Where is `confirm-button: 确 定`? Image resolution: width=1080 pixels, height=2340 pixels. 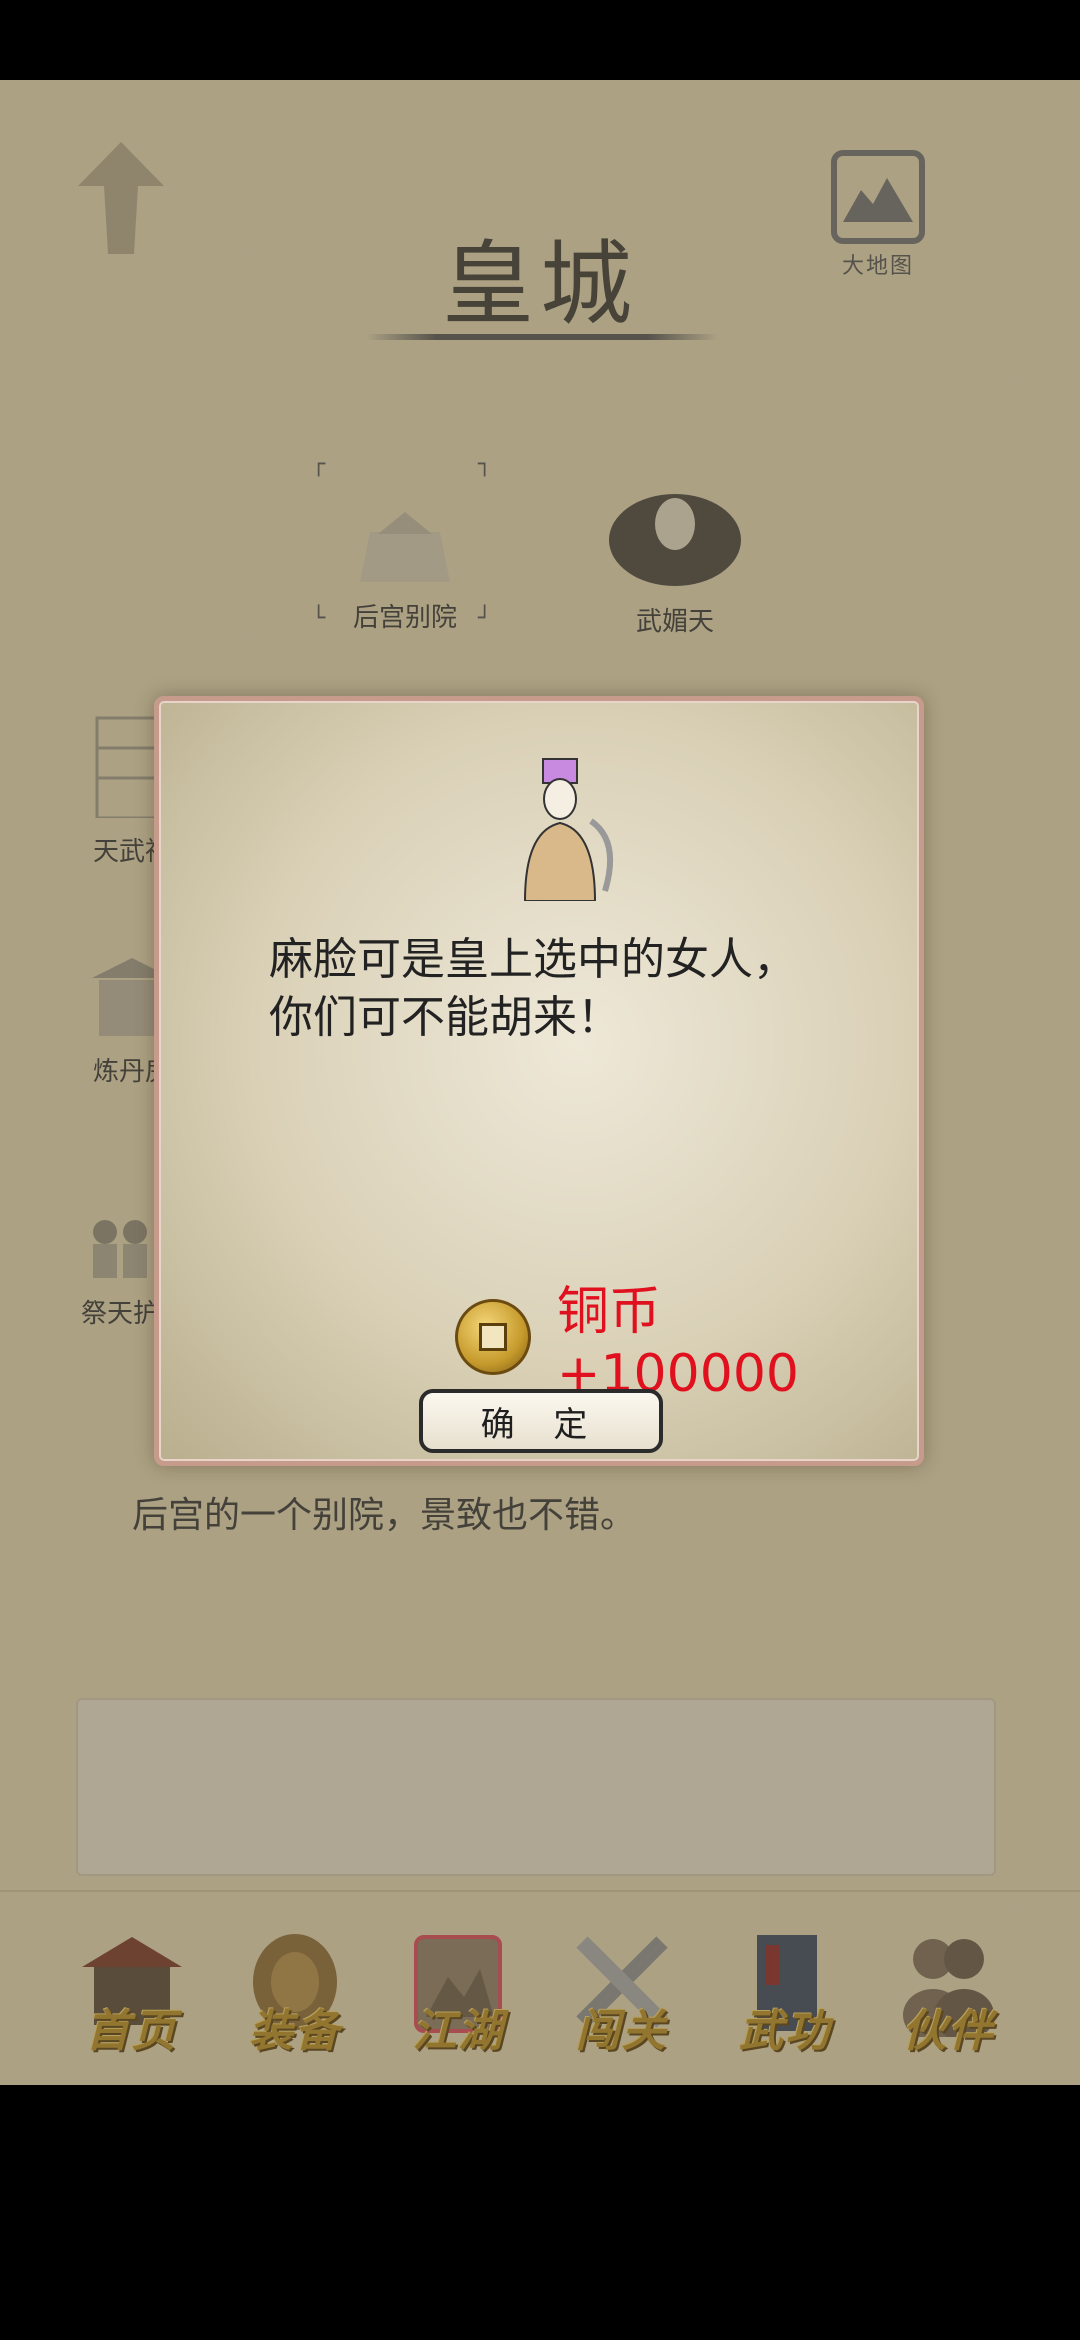
confirm-button: 确 定 is located at coordinates (541, 1421).